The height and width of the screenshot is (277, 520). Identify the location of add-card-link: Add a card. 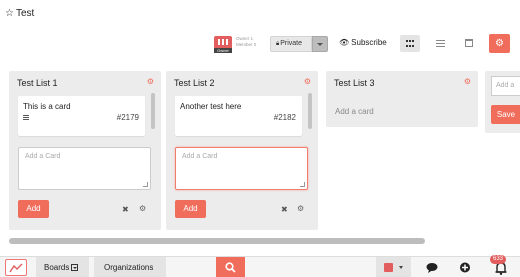
(354, 111).